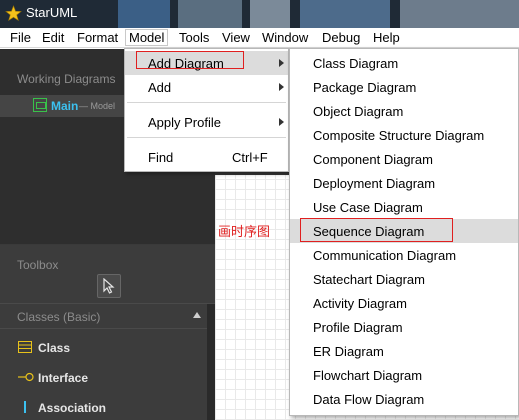  I want to click on annotation-text: 画时序图, so click(244, 232).